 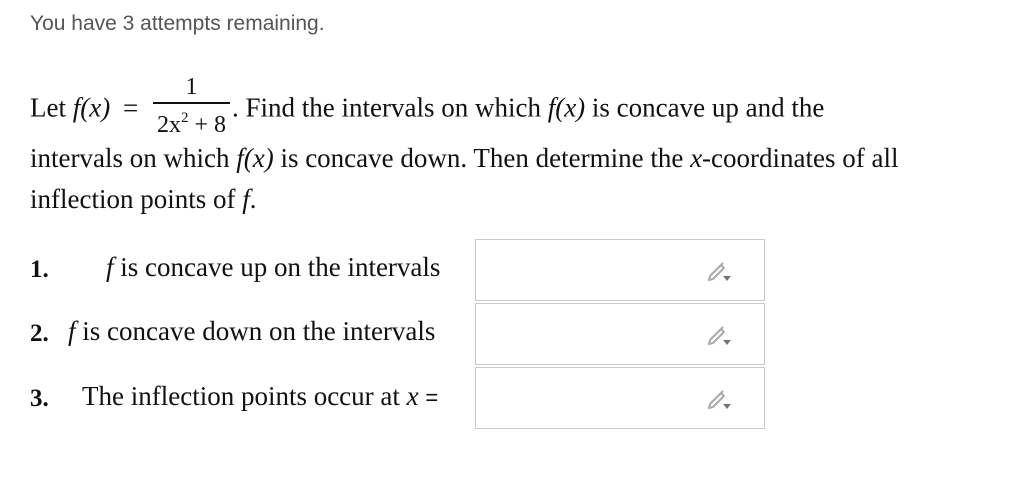 I want to click on question-2-f: f, so click(x=72, y=331).